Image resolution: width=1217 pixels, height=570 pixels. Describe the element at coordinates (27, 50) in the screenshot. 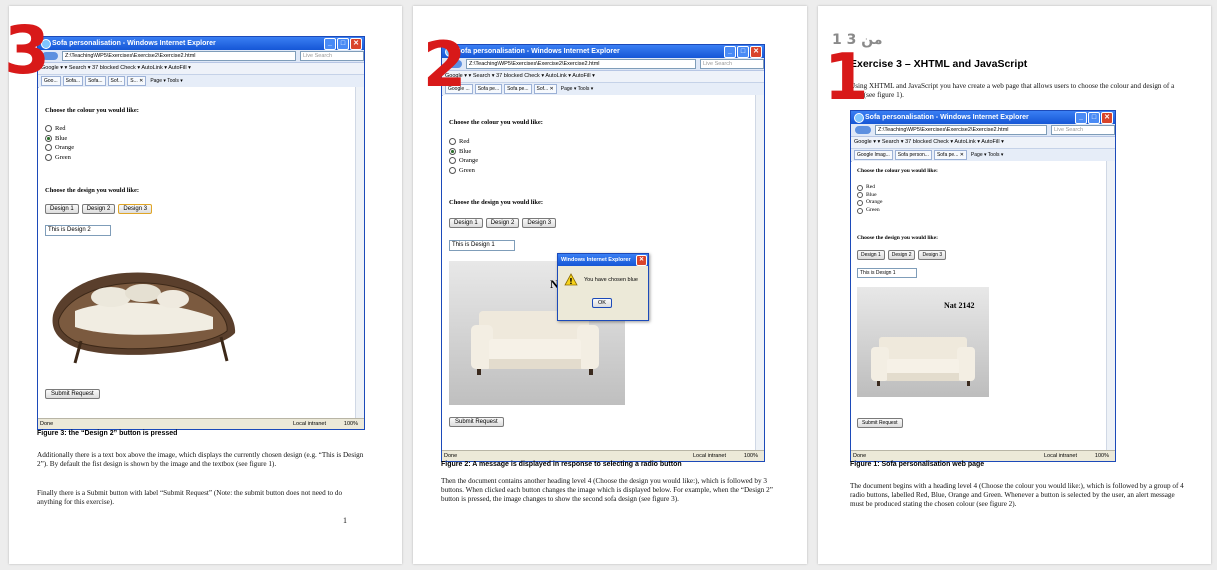

I see `handwritten-annotation-3: 3` at that location.